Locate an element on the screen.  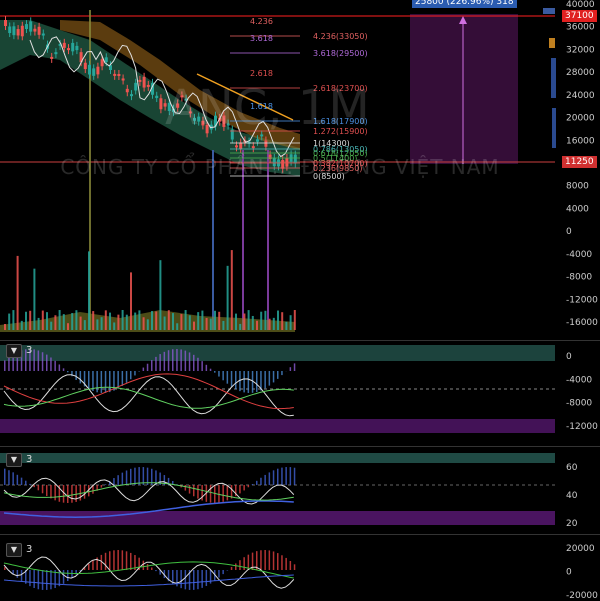
company-watermark: CÔNG TY CỔ PHẦN ... ĐƯỜNG VIỆT NAM is located at coordinates (280, 167).